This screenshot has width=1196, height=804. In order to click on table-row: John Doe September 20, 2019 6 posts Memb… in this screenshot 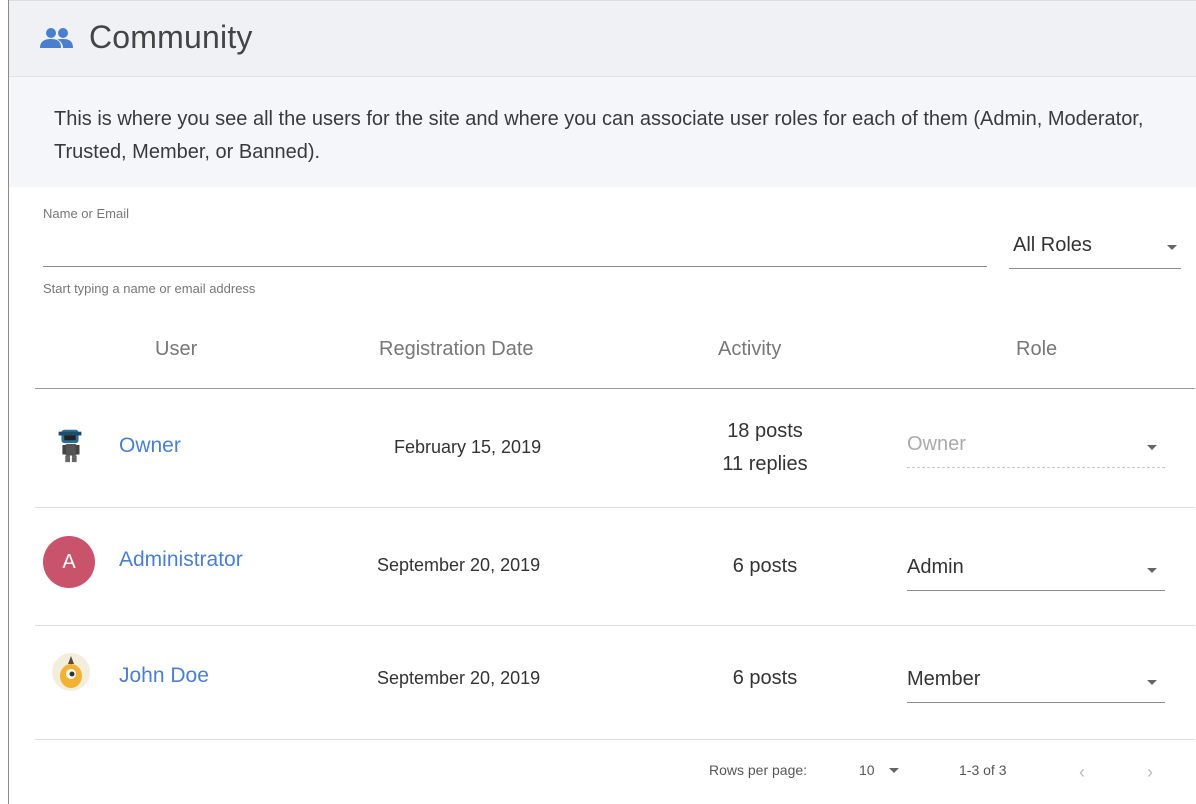, I will do `click(615, 685)`.